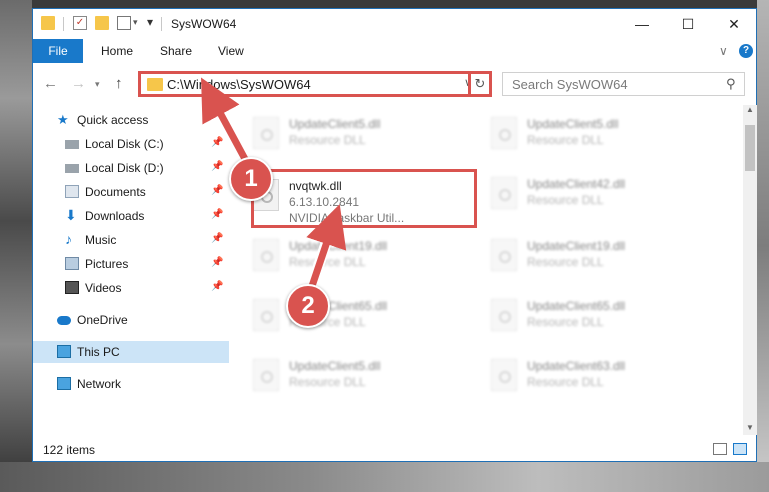 This screenshot has height=492, width=769. I want to click on forward-arrow-icon: →, so click(78, 83).